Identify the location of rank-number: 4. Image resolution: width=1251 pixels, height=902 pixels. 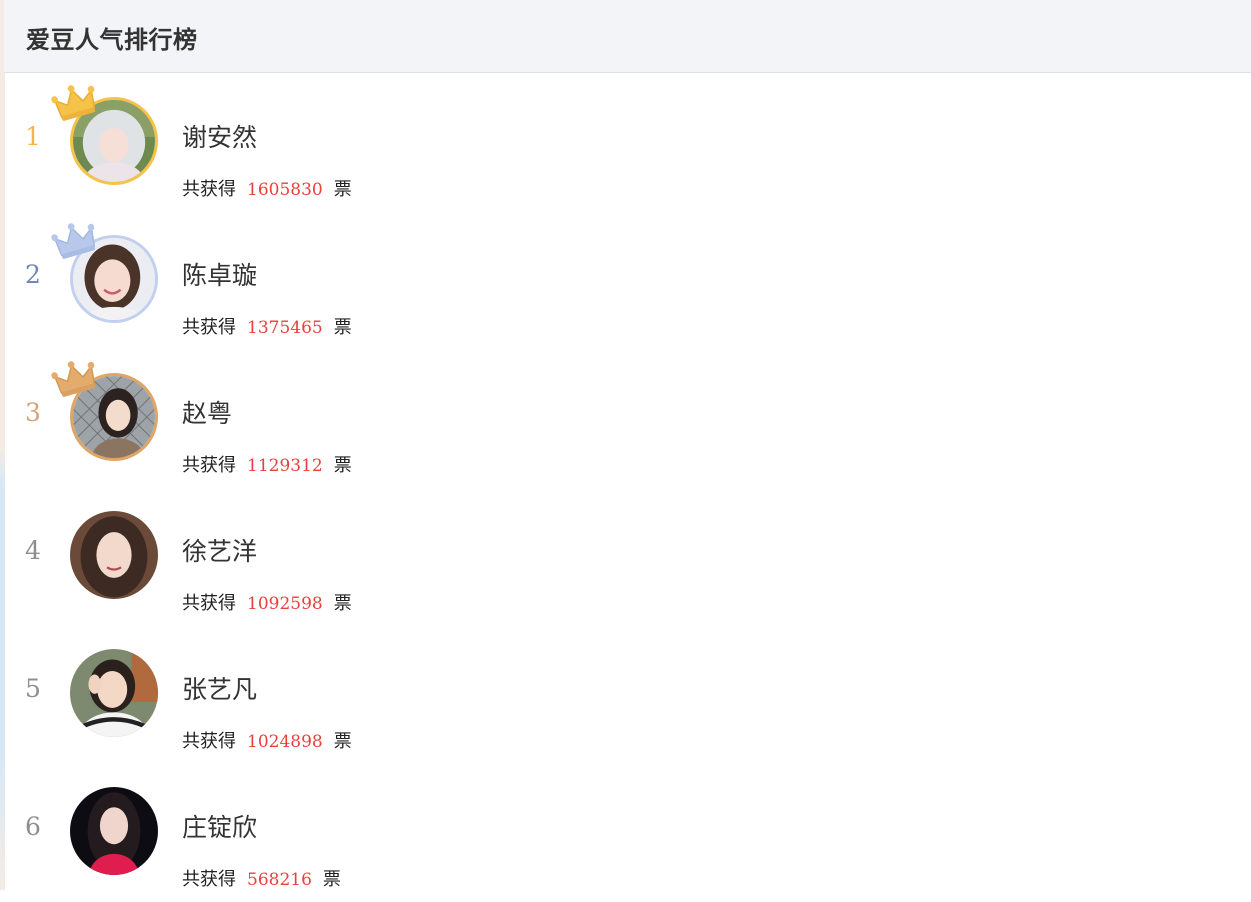
(33, 550).